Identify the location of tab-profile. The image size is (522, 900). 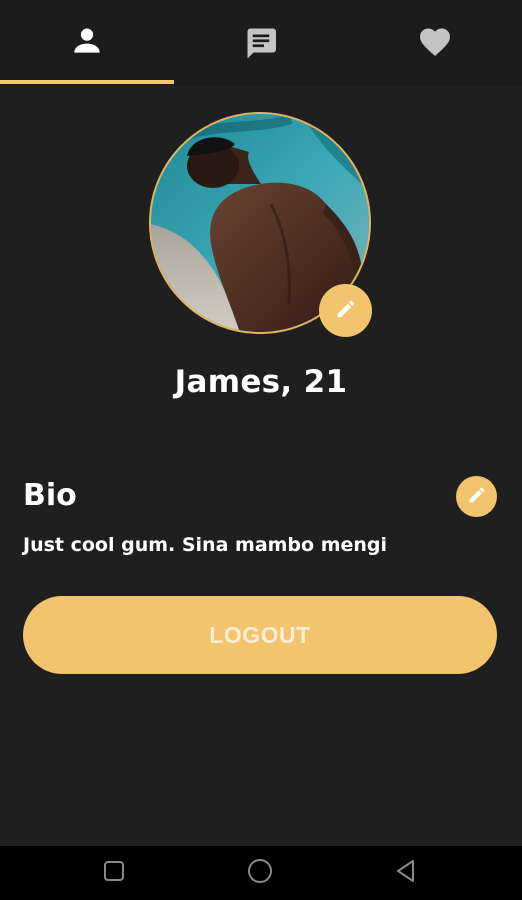
(87, 43).